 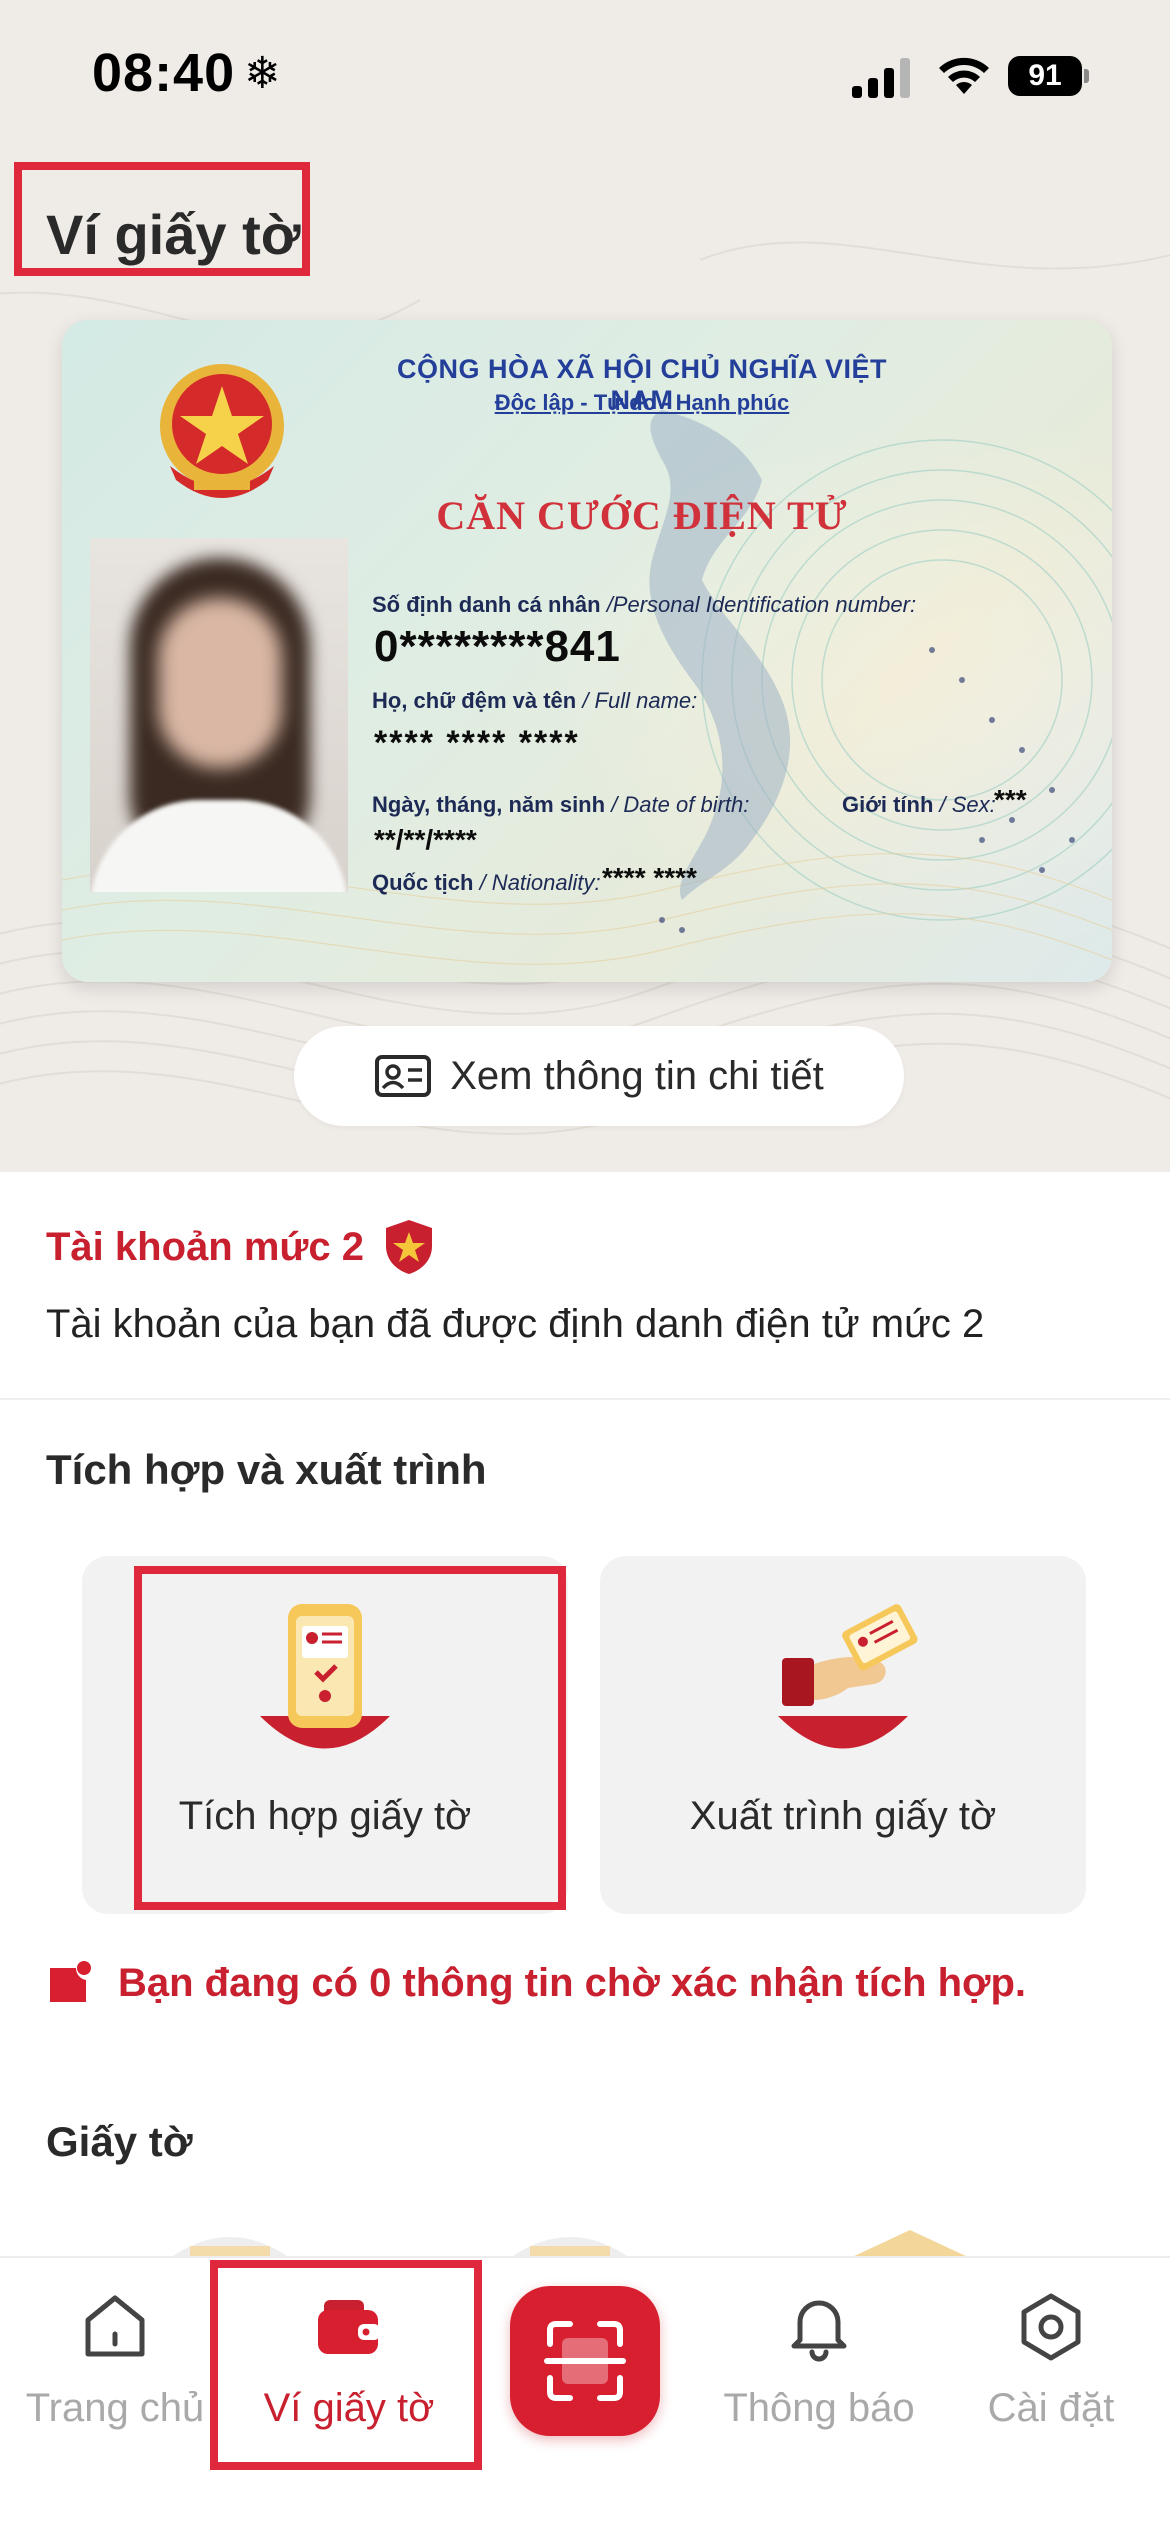 I want to click on account-level-title: Tài khoản mức 2, so click(x=241, y=1247).